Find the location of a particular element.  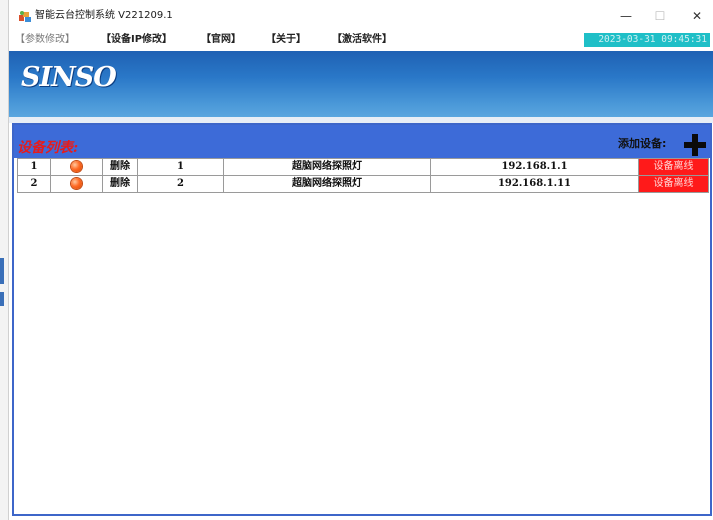

device-id: 2 is located at coordinates (180, 184).